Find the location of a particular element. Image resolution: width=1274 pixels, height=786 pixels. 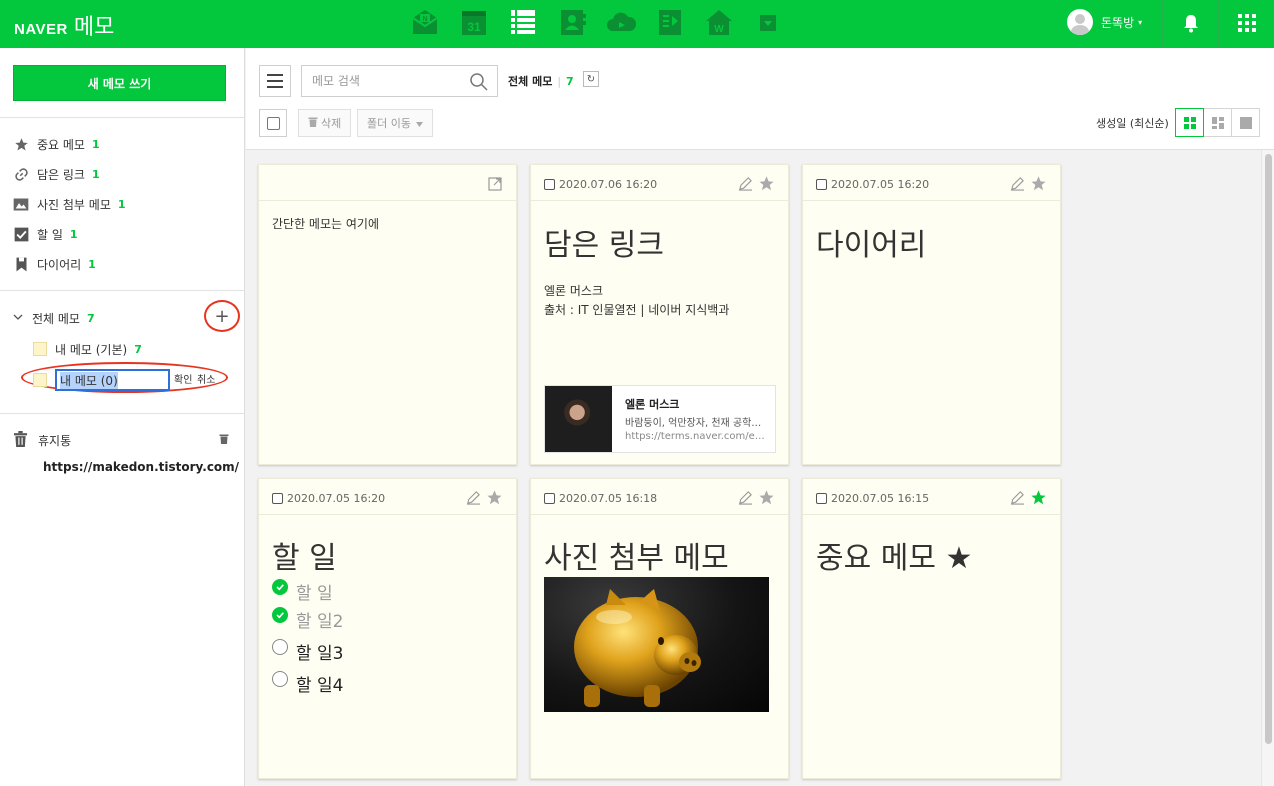

quick-memo-placeholder: 간단한 메모는 여기에 is located at coordinates (325, 224).